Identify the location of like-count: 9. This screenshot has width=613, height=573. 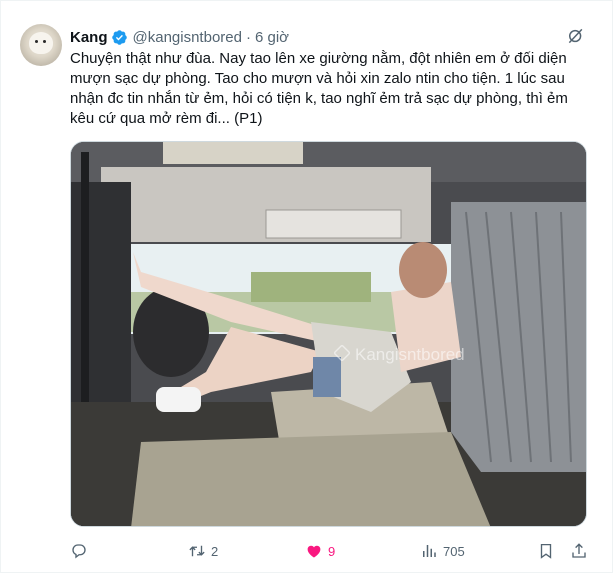
(332, 551).